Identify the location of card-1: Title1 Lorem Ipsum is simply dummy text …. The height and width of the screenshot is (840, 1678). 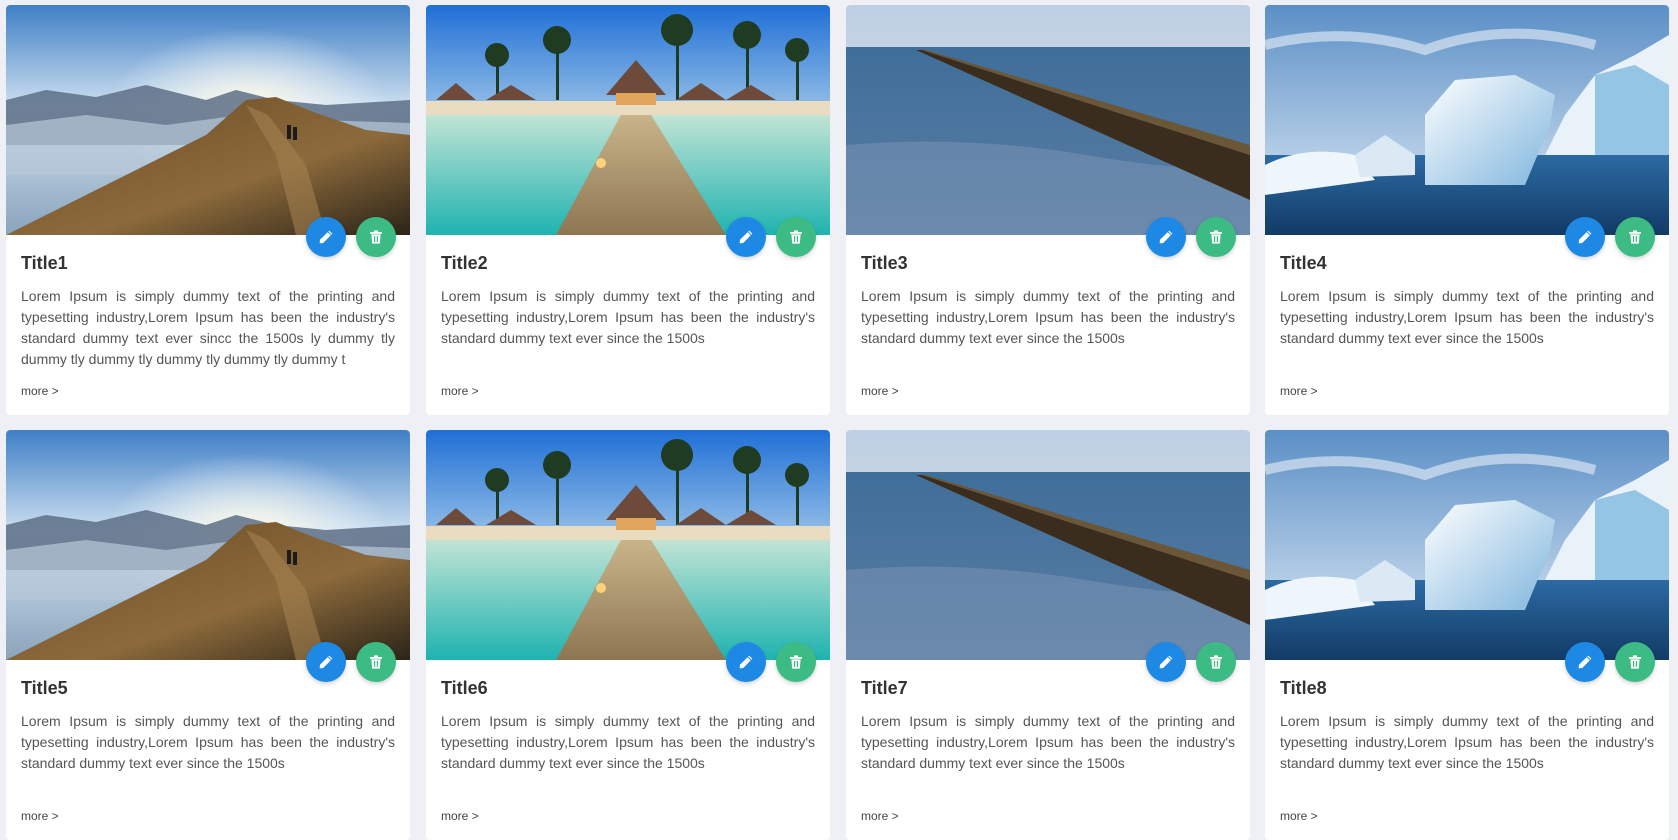
(208, 210).